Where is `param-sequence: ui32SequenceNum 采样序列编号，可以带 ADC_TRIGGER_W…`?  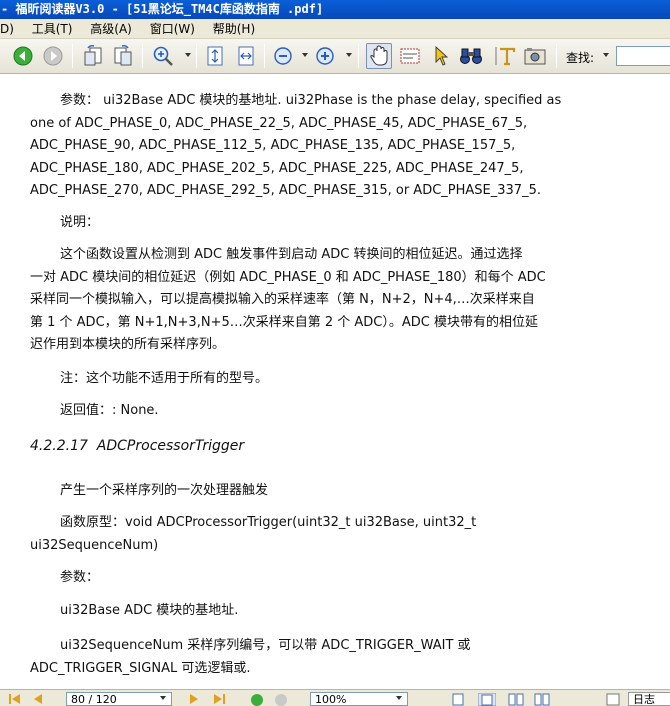
param-sequence: ui32SequenceNum 采样序列编号，可以带 ADC_TRIGGER_W… is located at coordinates (310, 657).